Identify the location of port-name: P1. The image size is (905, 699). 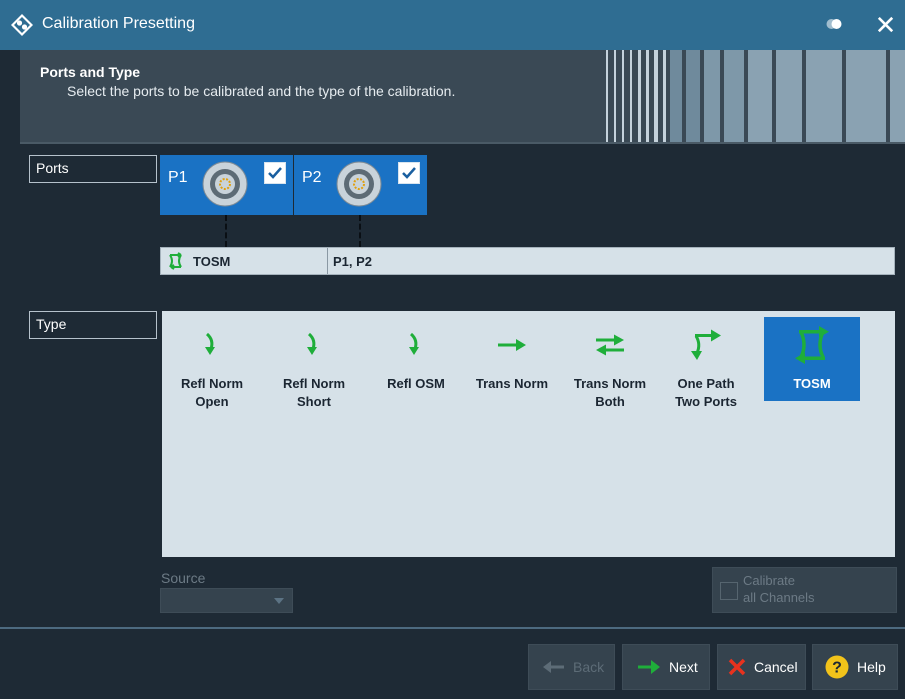
(178, 177).